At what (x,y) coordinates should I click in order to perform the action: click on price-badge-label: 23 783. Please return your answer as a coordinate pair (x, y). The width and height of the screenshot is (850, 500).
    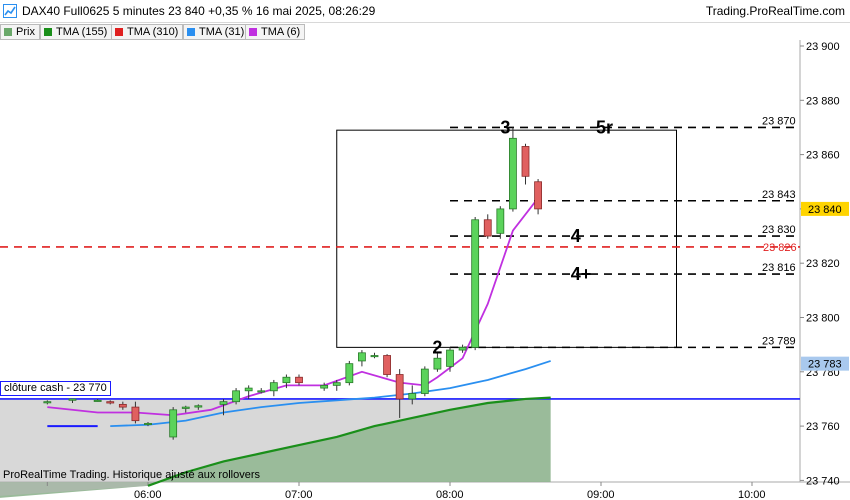
    Looking at the image, I should click on (825, 365).